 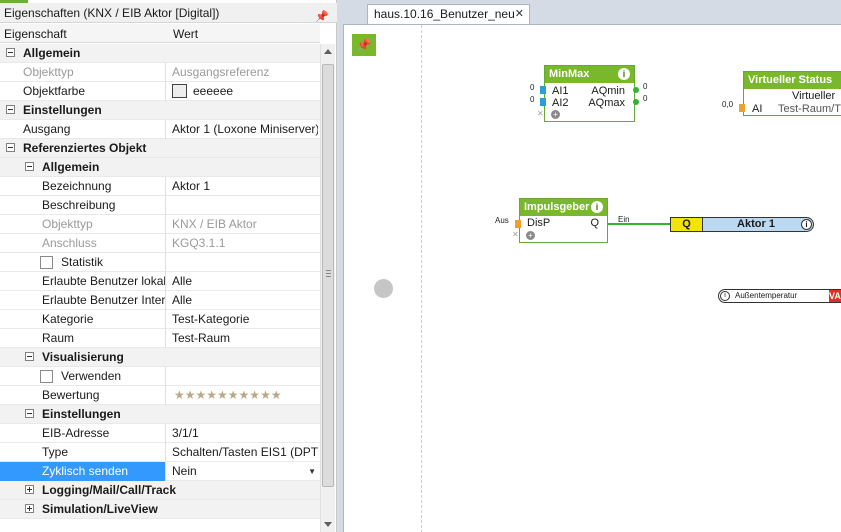 I want to click on scrollbar-thumb, so click(x=328, y=275).